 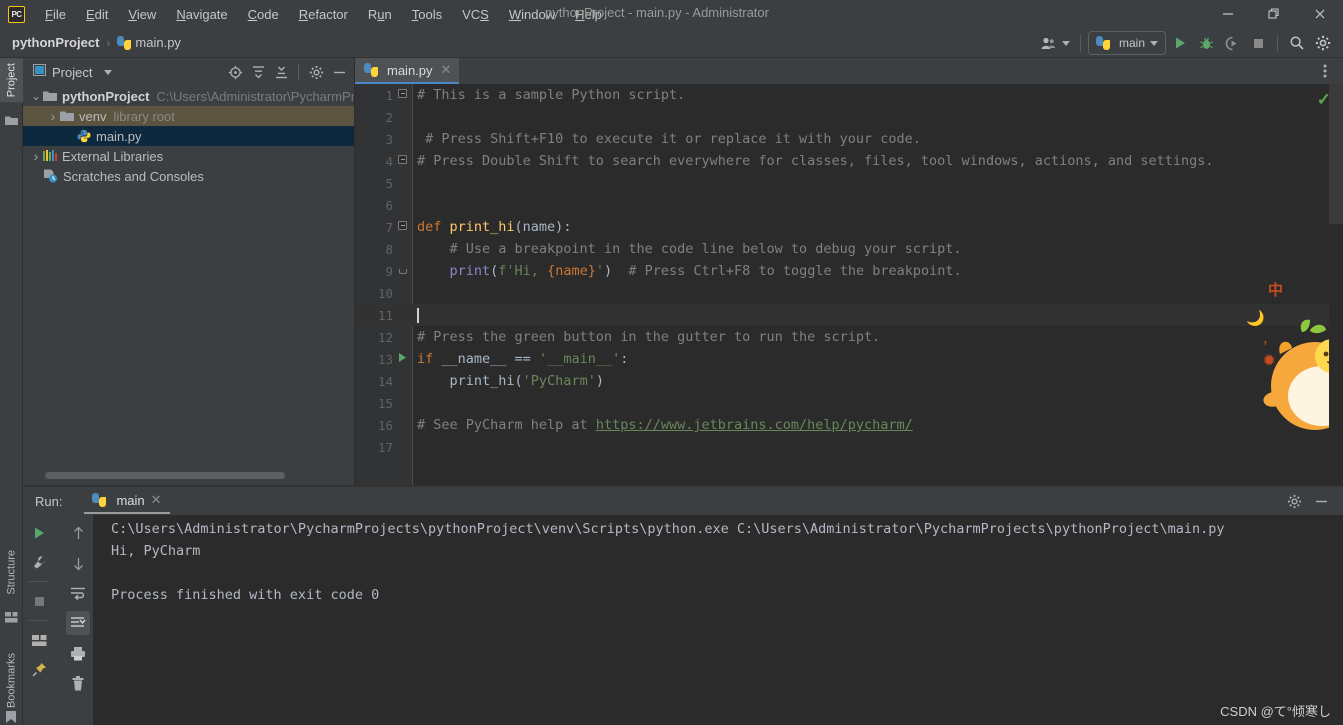 What do you see at coordinates (1336, 154) in the screenshot?
I see `editor-scrollbar-thumb` at bounding box center [1336, 154].